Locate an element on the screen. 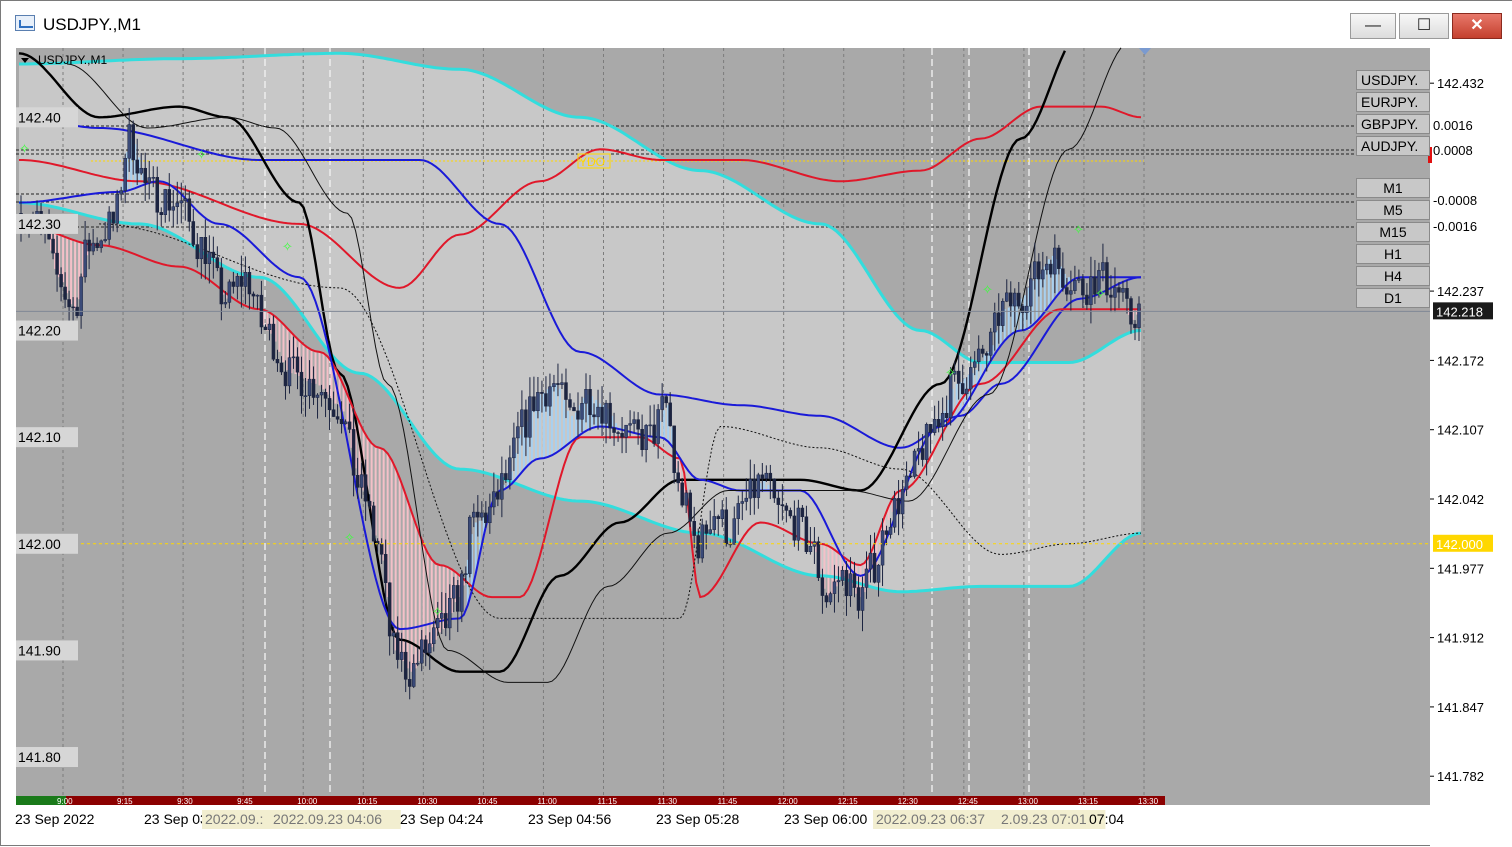 The height and width of the screenshot is (847, 1512). timeframe-button-d1: D1 is located at coordinates (1393, 298).